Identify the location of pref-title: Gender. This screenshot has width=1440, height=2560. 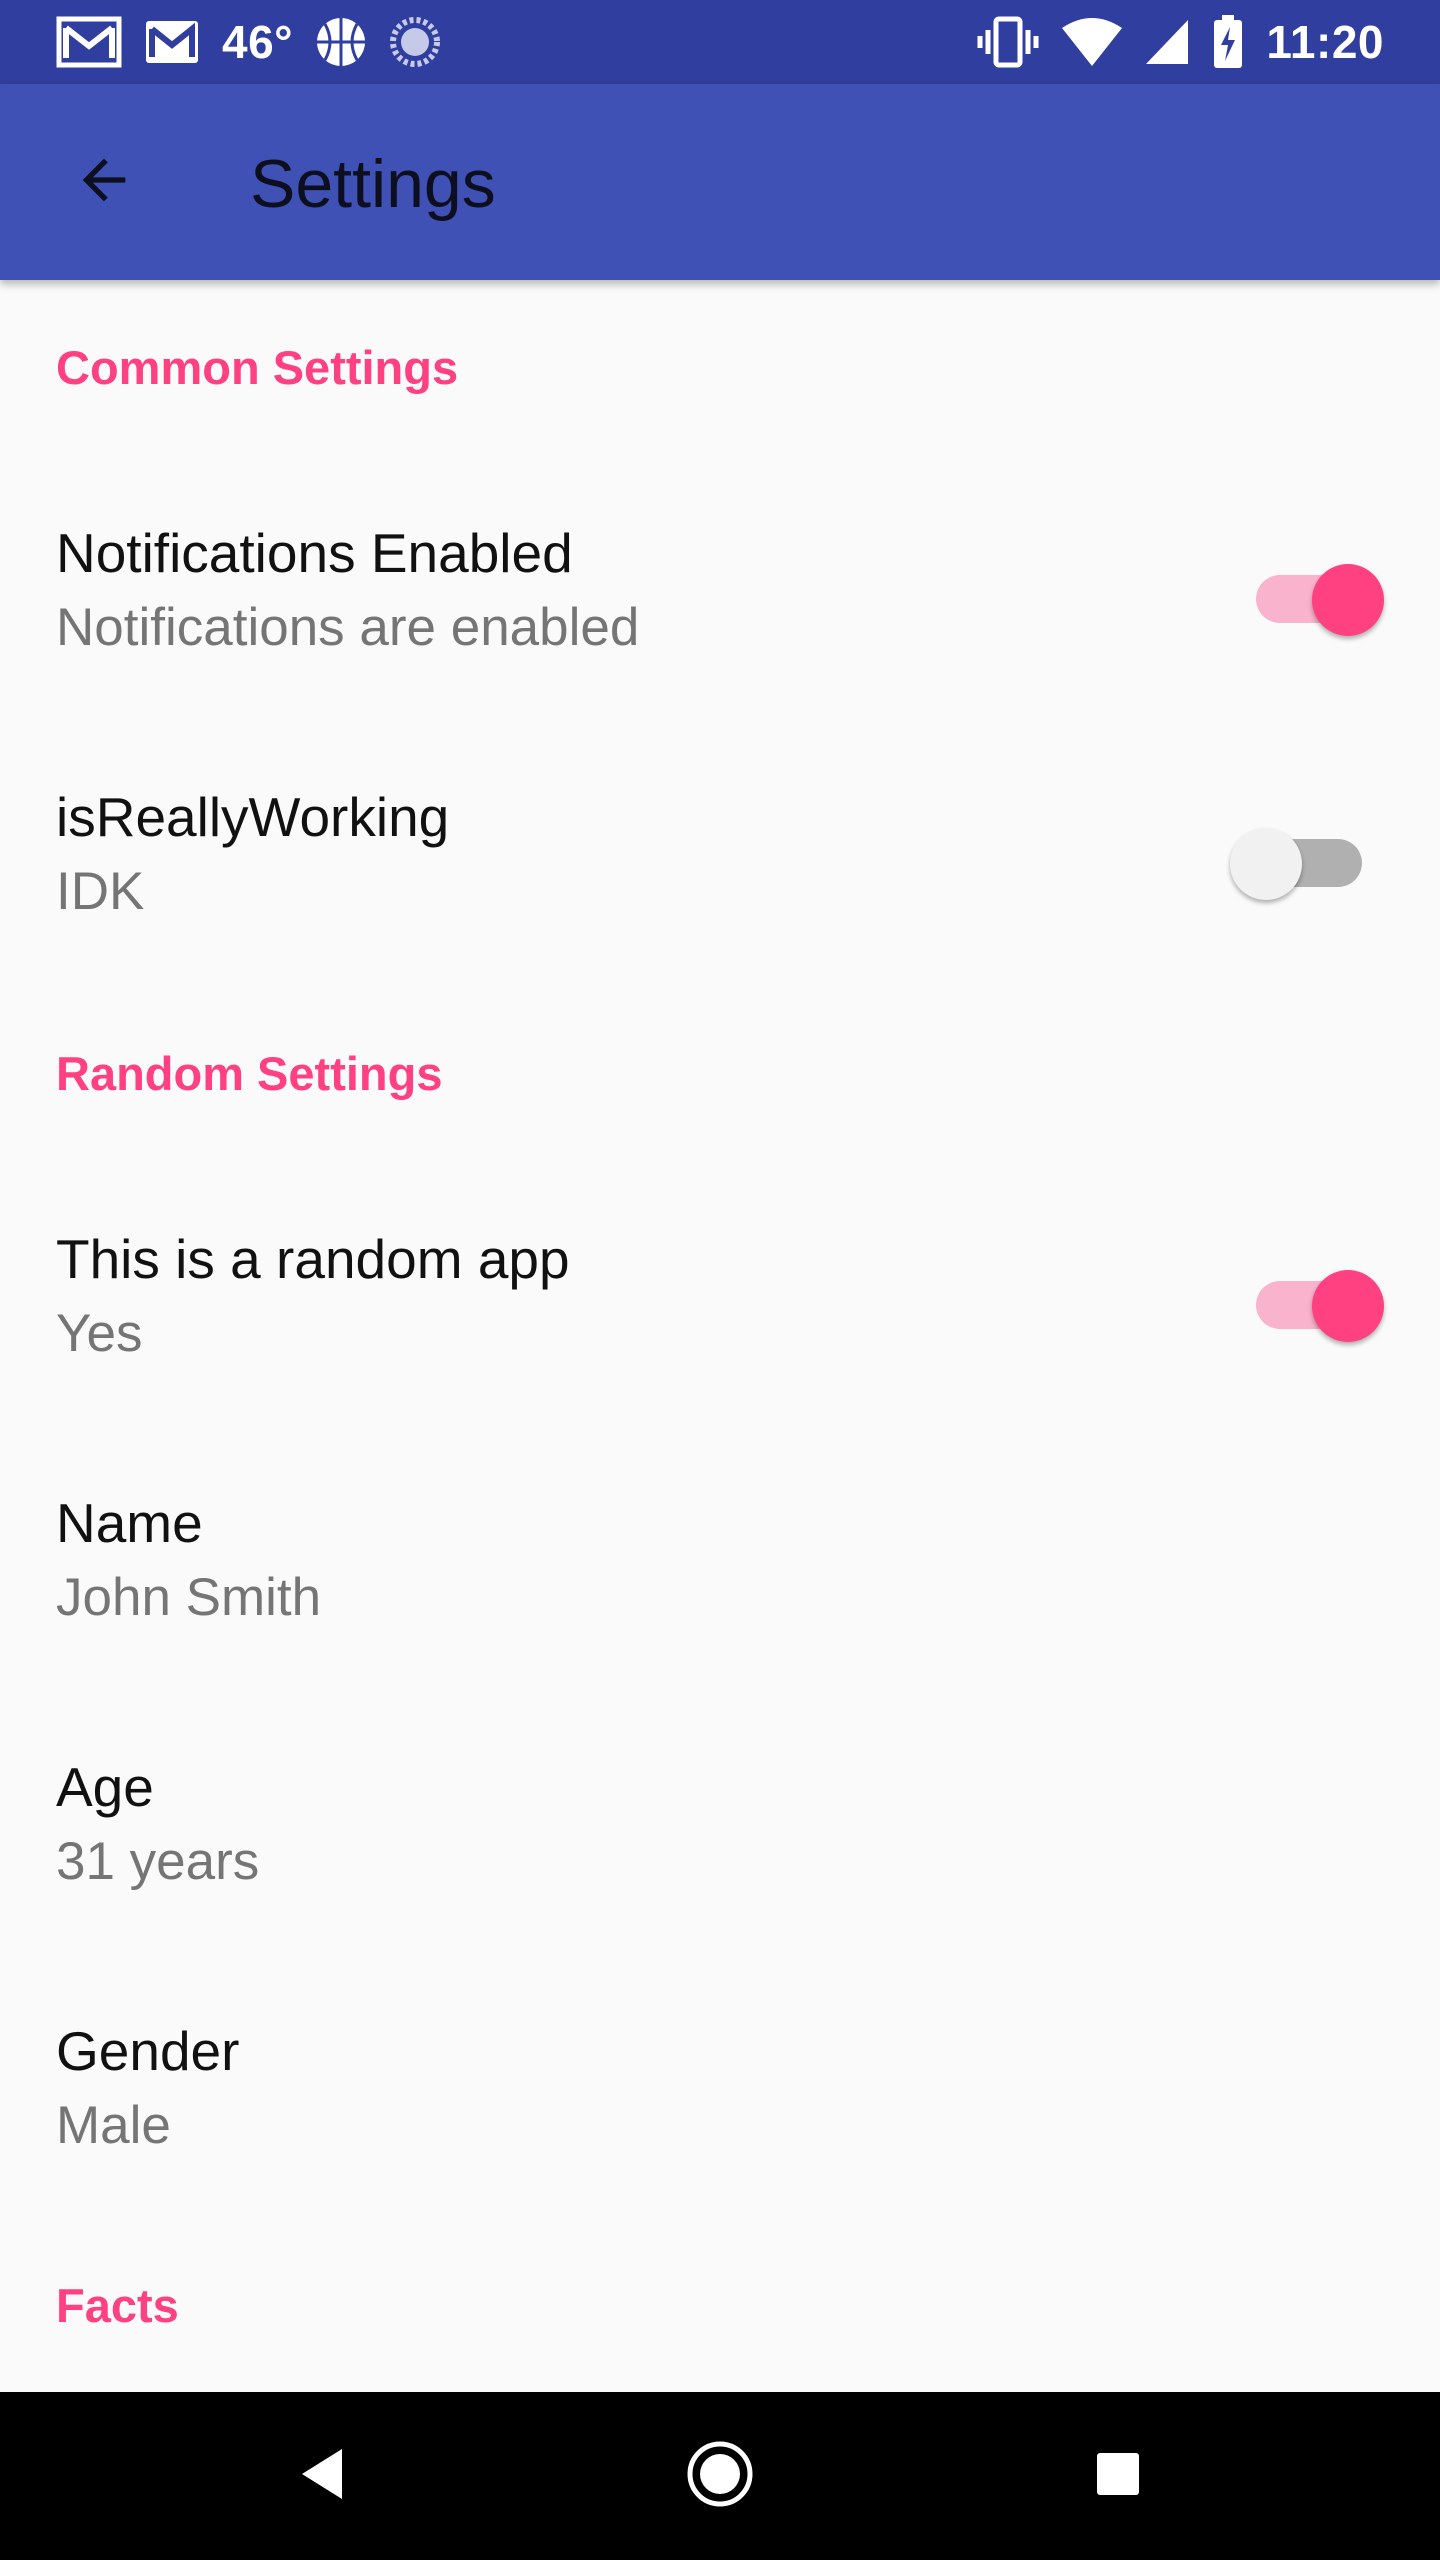
(148, 2051).